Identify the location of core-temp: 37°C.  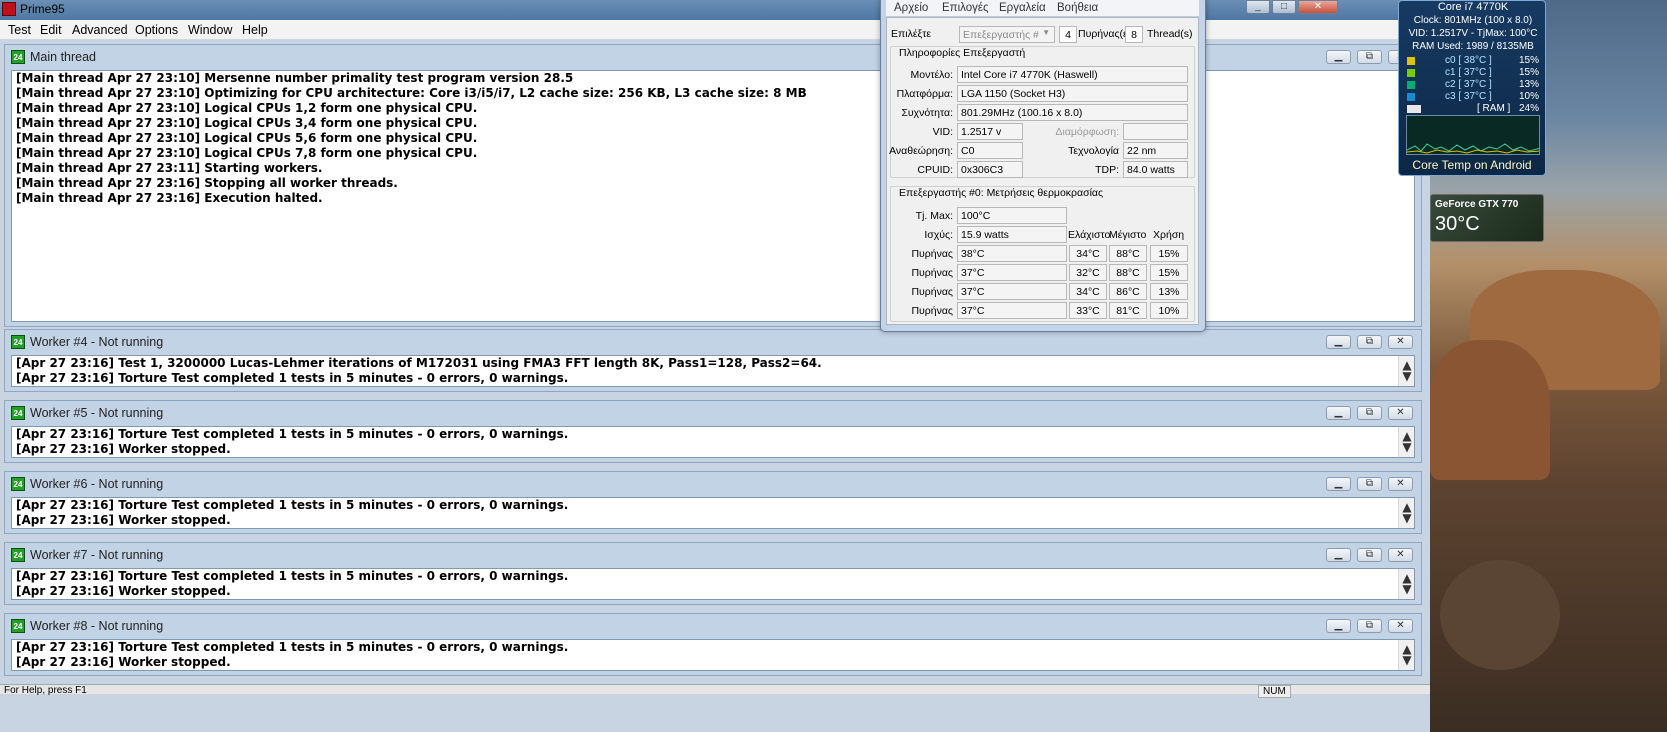
(1012, 291).